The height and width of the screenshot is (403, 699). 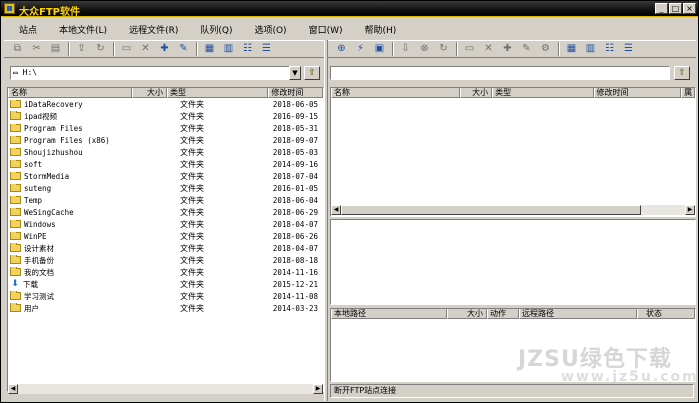 What do you see at coordinates (81, 49) in the screenshot?
I see `upload-icon: ⇪` at bounding box center [81, 49].